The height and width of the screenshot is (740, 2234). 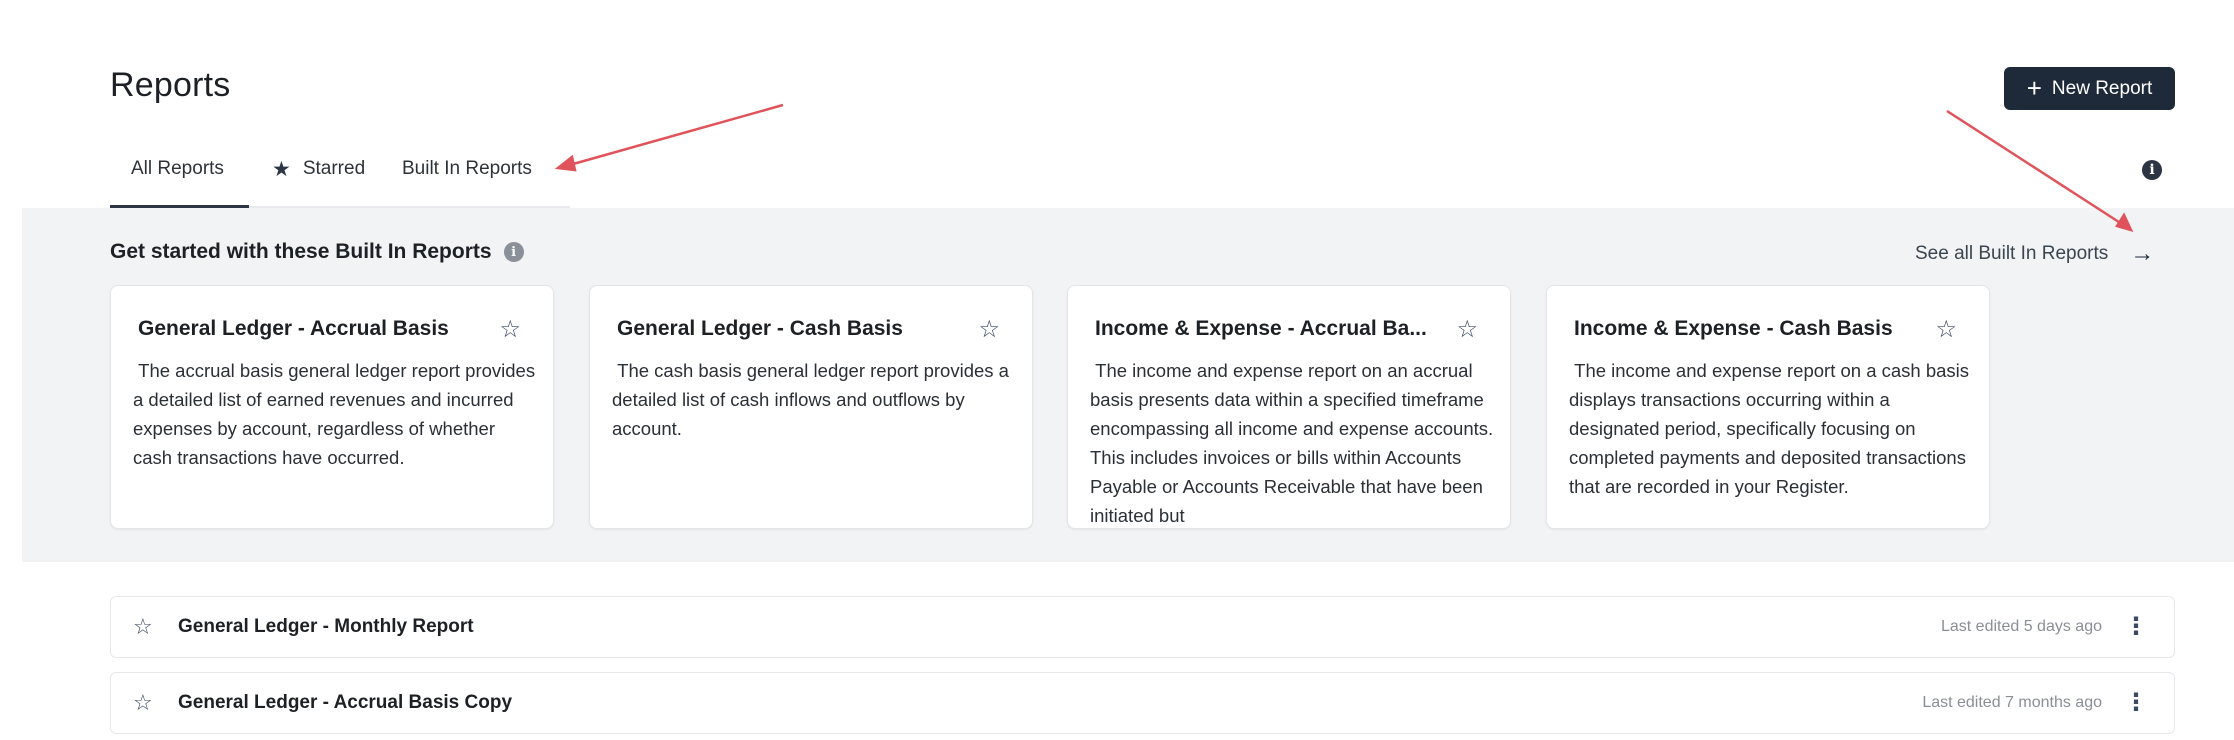 I want to click on tab-all-reports: All Reports, so click(x=179, y=178).